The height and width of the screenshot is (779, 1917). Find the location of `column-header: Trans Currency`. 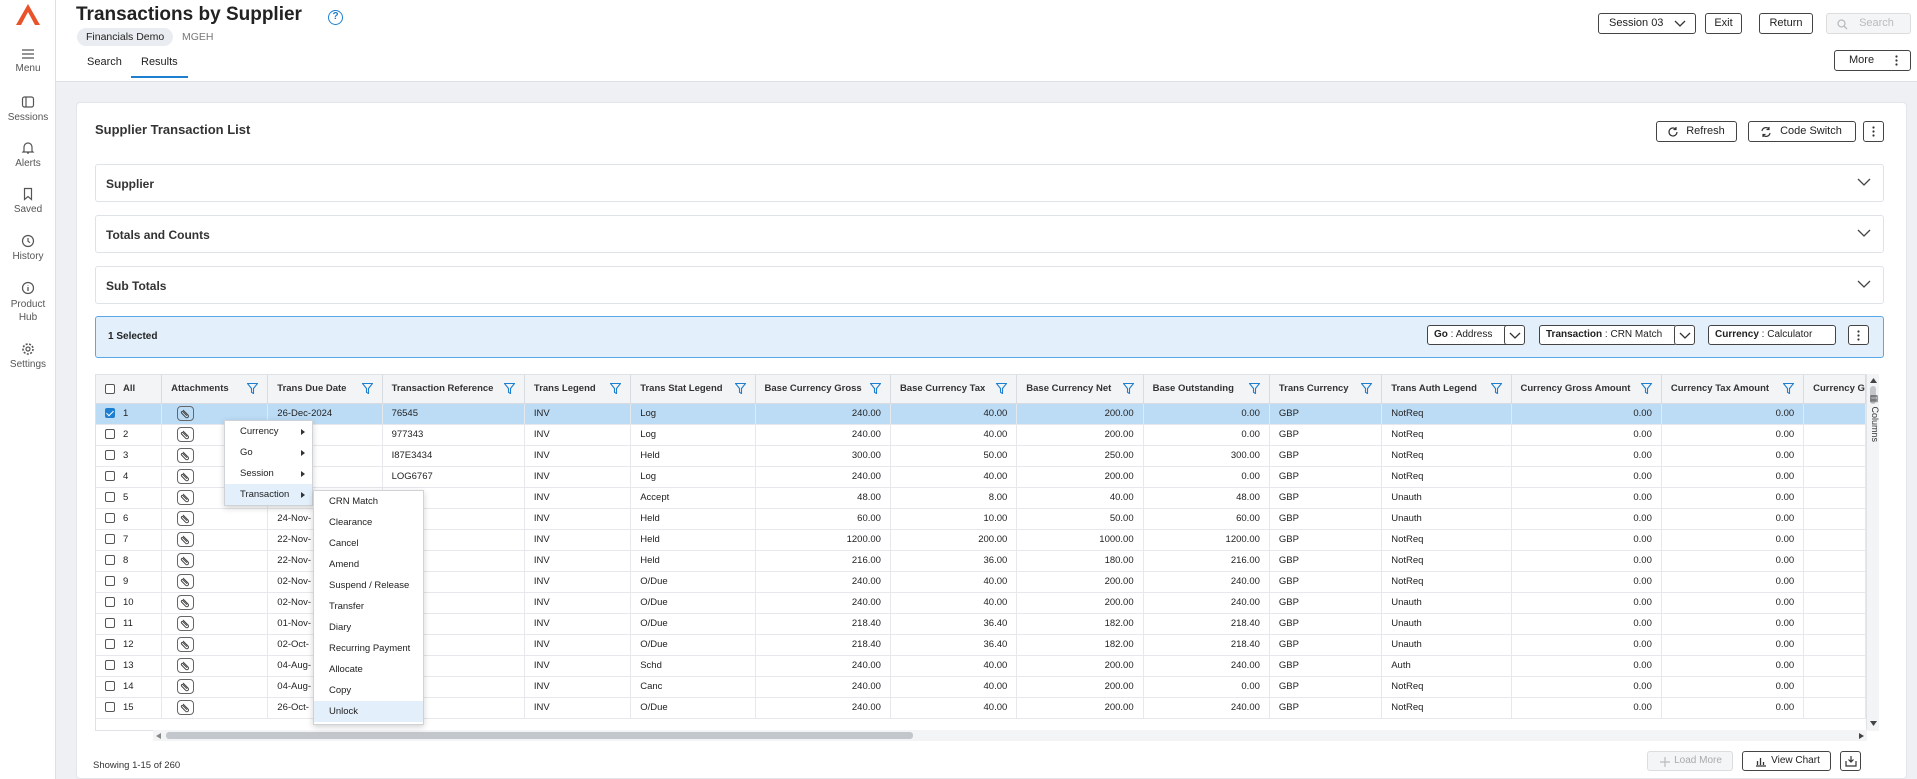

column-header: Trans Currency is located at coordinates (1326, 389).